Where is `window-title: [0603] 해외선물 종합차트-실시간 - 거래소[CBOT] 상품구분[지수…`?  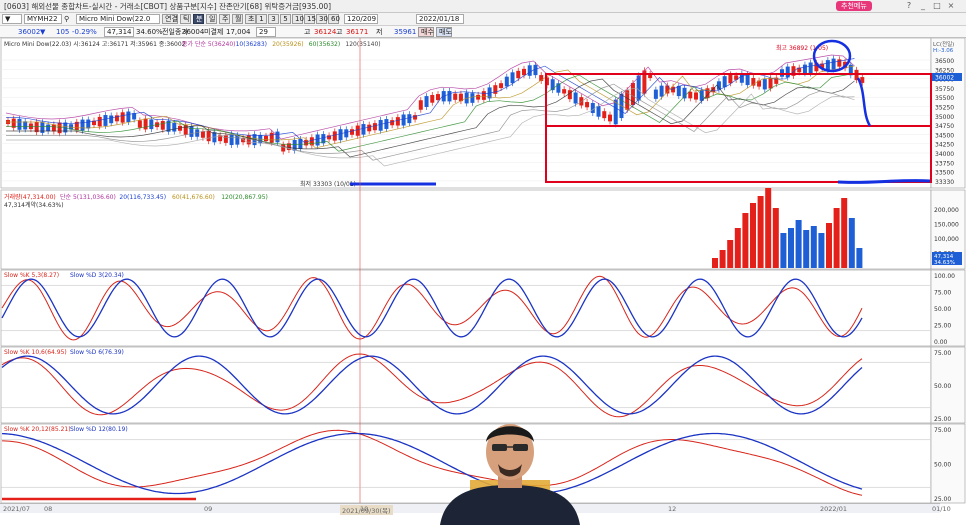
window-title: [0603] 해외선물 종합차트-실시간 - 거래소[CBOT] 상품구분[지수… is located at coordinates (168, 6).